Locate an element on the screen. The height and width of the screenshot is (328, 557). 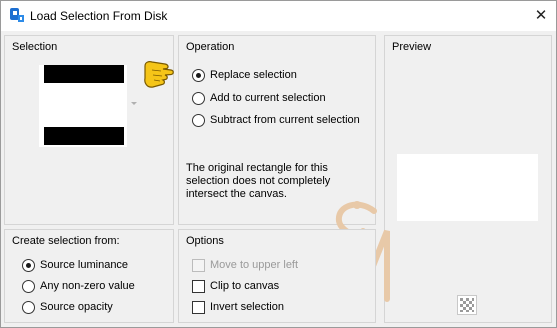
radio-subtract-from-selection: Subtract from current selection is located at coordinates (276, 120).